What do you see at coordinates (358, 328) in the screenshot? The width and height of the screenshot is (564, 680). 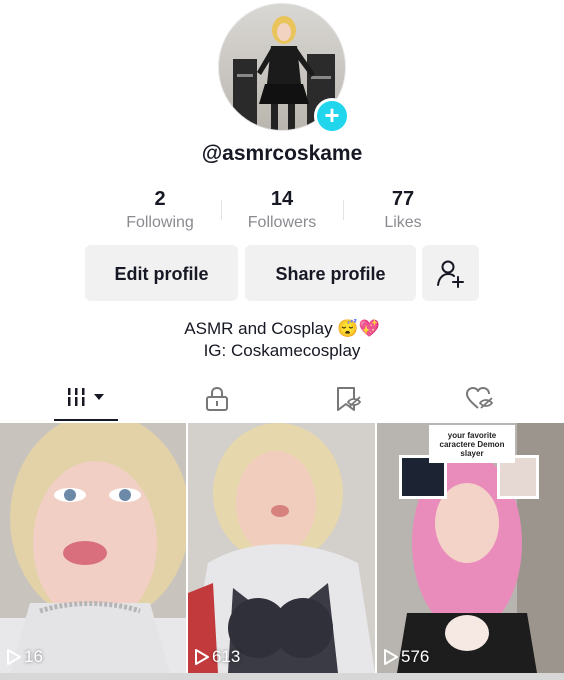 I see `bio-emoji: 😴💖` at bounding box center [358, 328].